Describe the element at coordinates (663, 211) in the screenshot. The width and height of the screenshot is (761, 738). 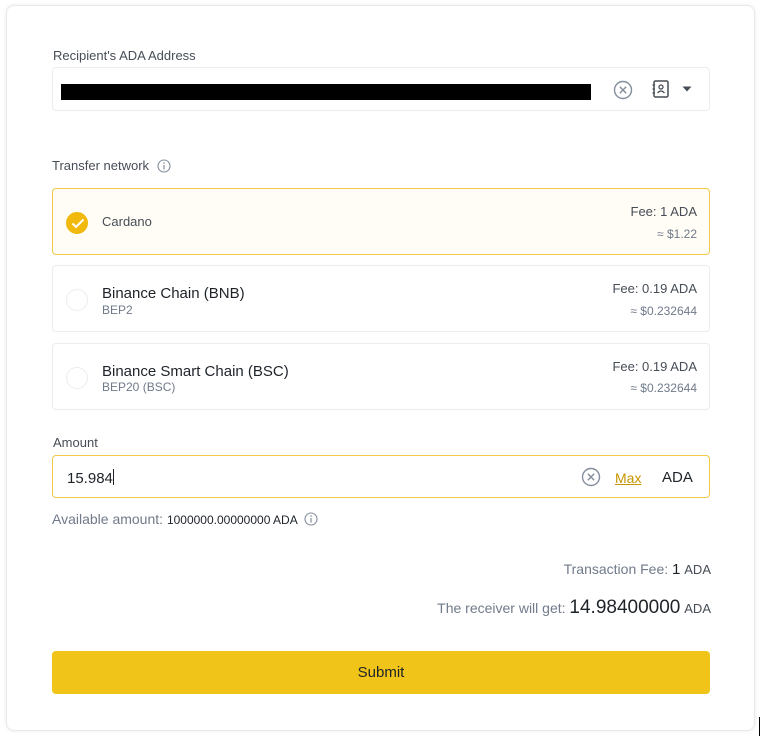
I see `network-fee: Fee: 1 ADA` at that location.